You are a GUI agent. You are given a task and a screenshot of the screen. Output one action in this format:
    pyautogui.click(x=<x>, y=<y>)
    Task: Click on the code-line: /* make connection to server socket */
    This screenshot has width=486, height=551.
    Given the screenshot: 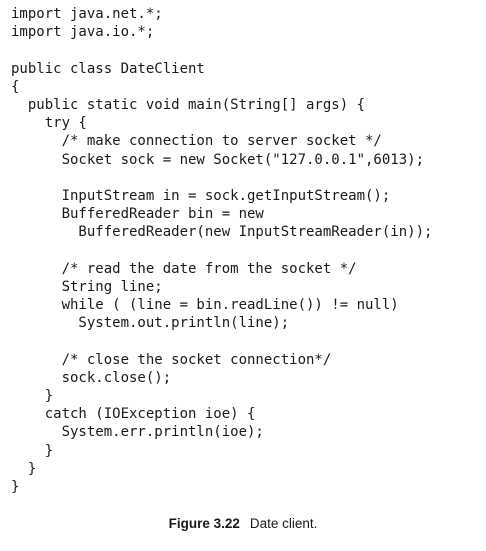 What is the action you would take?
    pyautogui.click(x=196, y=141)
    